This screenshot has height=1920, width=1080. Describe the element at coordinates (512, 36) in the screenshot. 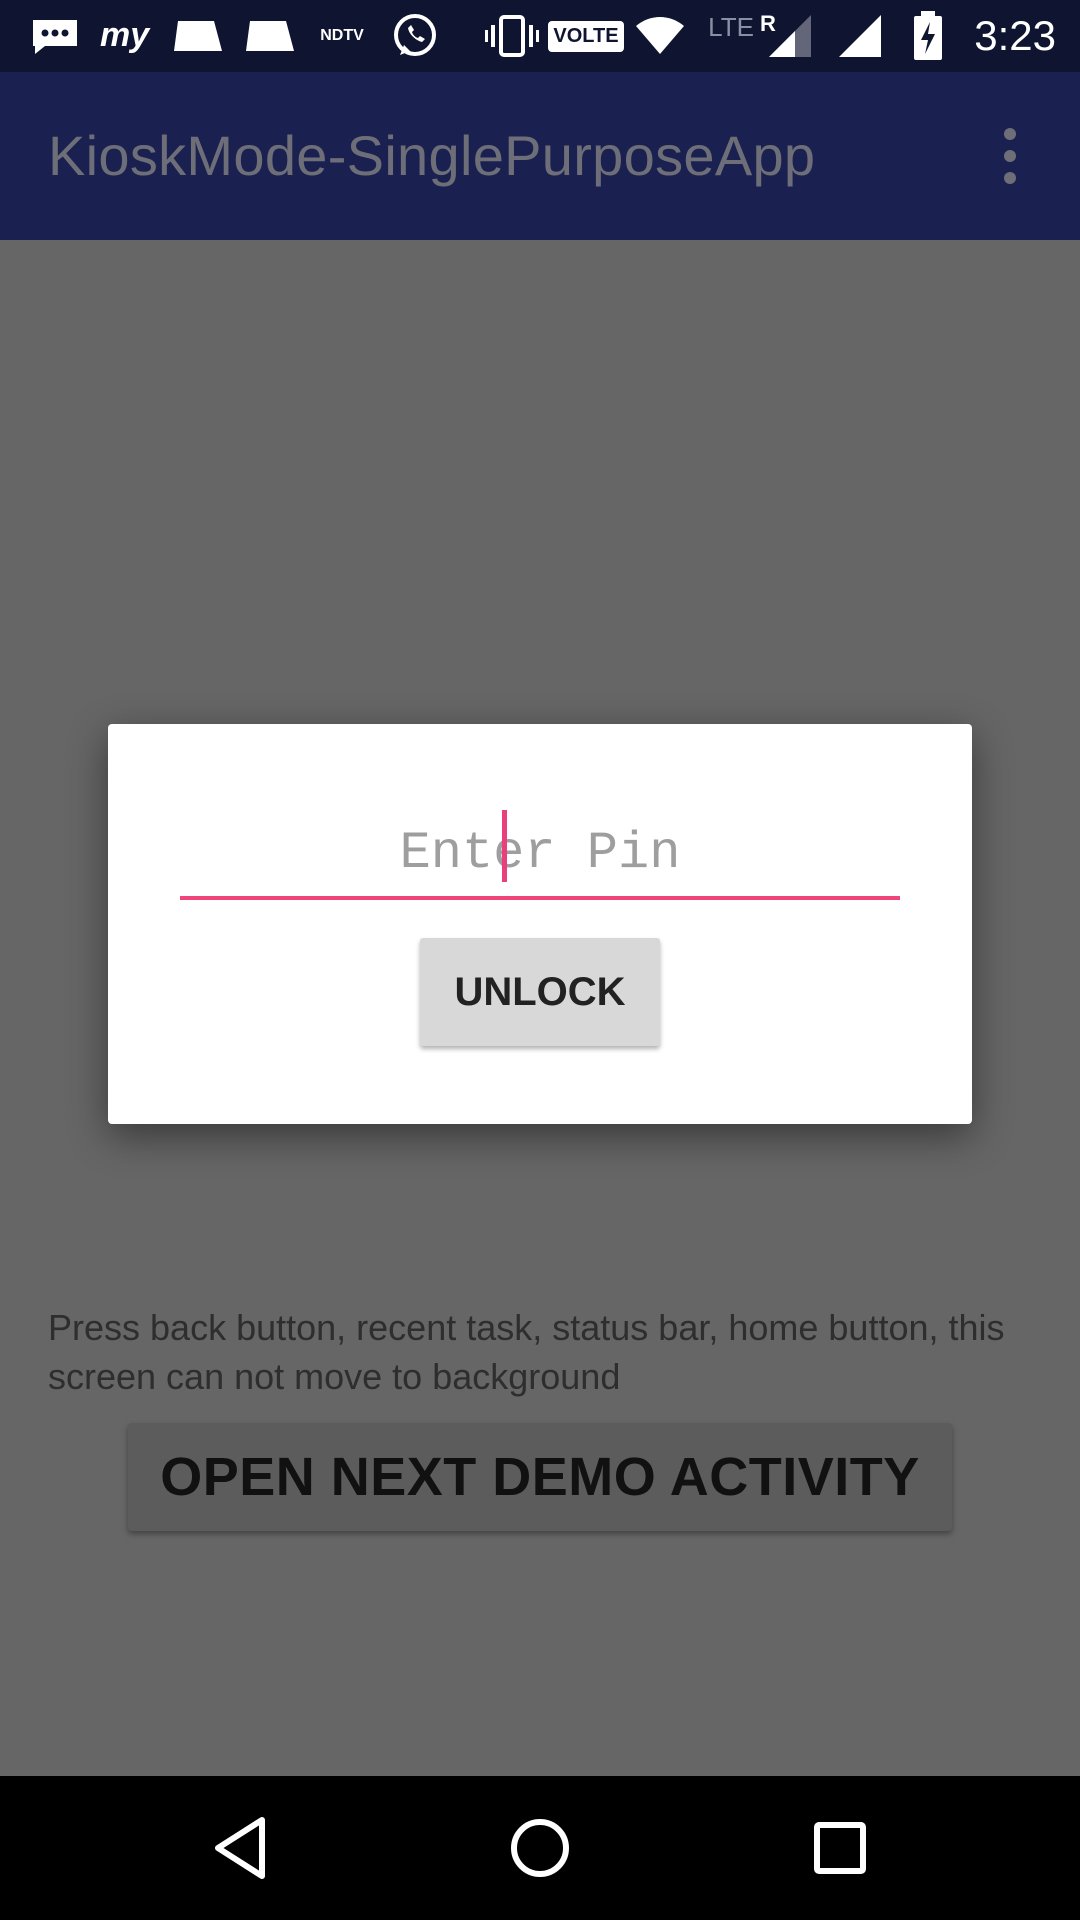

I see `vibrate-icon` at that location.